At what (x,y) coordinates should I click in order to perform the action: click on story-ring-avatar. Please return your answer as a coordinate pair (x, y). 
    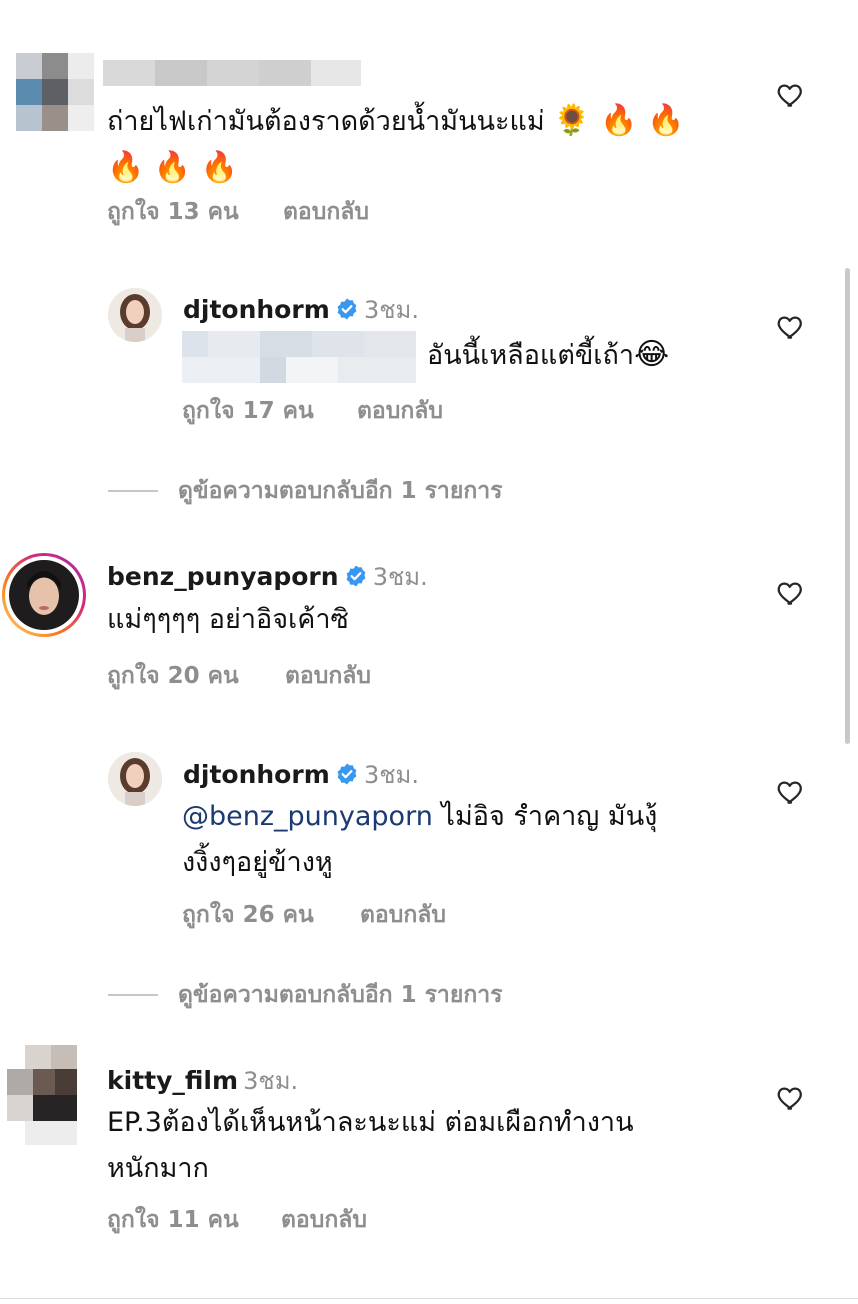
    Looking at the image, I should click on (44, 595).